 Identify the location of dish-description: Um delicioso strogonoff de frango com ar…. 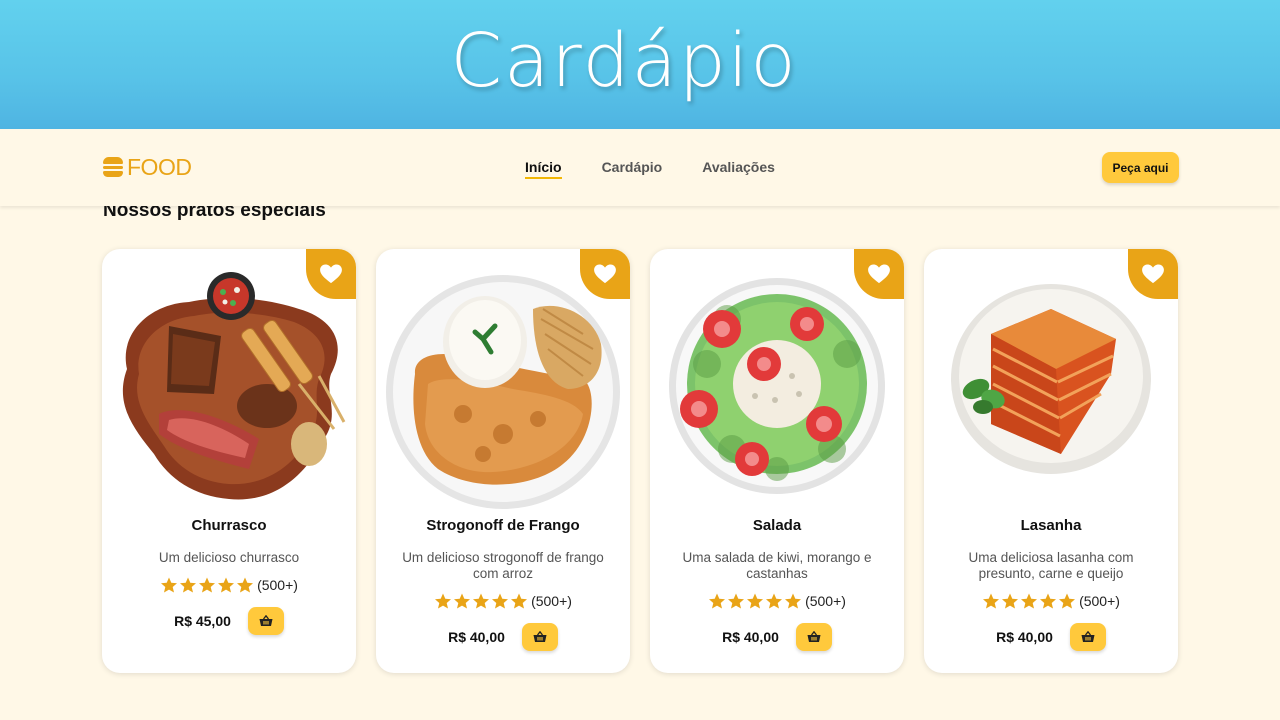
(503, 565).